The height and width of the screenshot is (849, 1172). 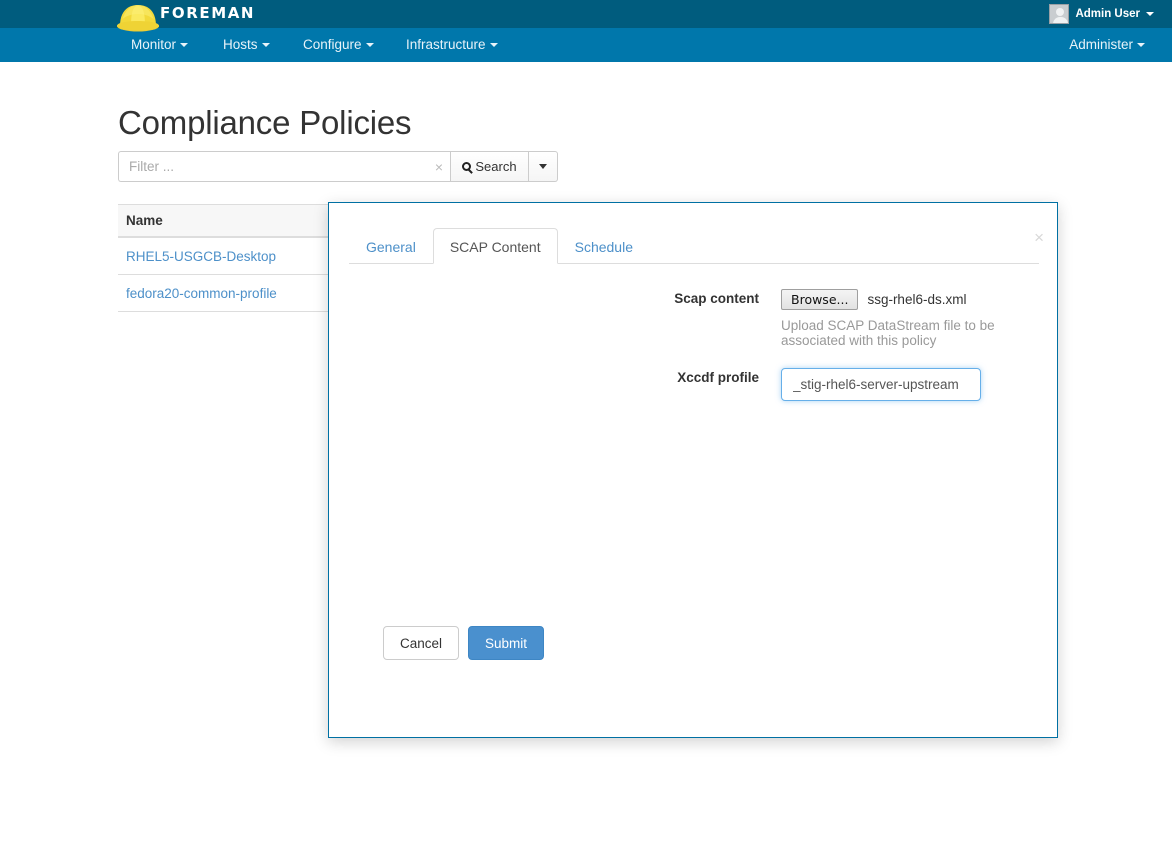 What do you see at coordinates (917, 299) in the screenshot?
I see `selected-file-name: ssg-rhel6-ds.xml` at bounding box center [917, 299].